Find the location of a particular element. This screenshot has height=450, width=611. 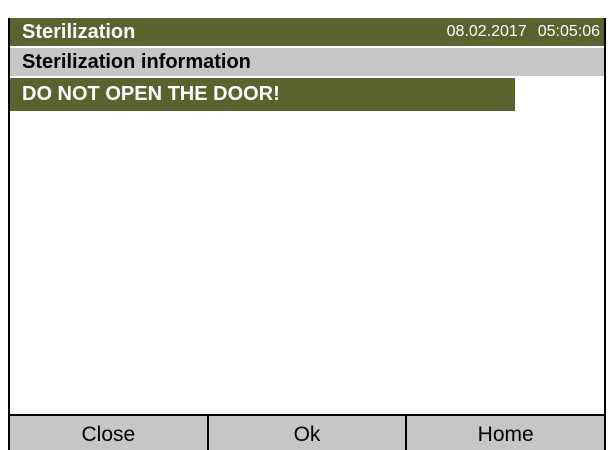

datetime-display: 08.02.2017 05:05:06 is located at coordinates (523, 32).